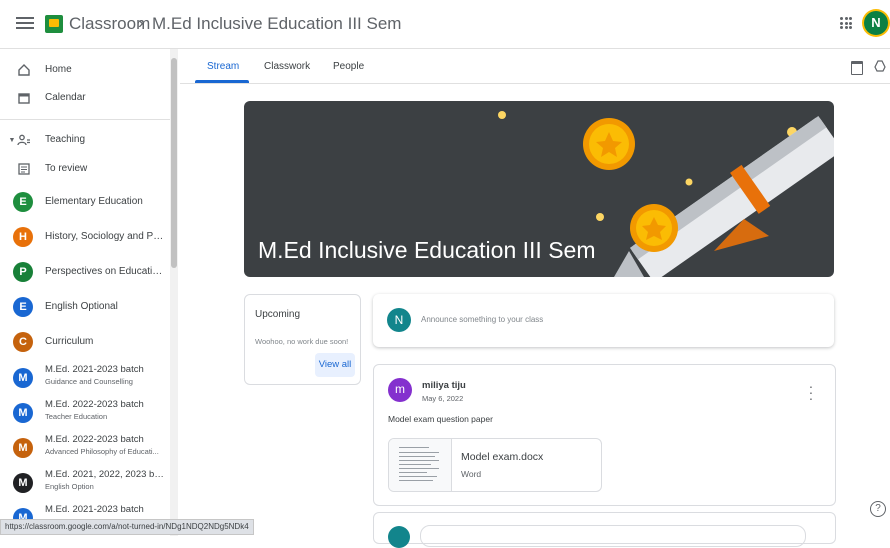  I want to click on announce-placeholder: Announce something to your class, so click(482, 319).